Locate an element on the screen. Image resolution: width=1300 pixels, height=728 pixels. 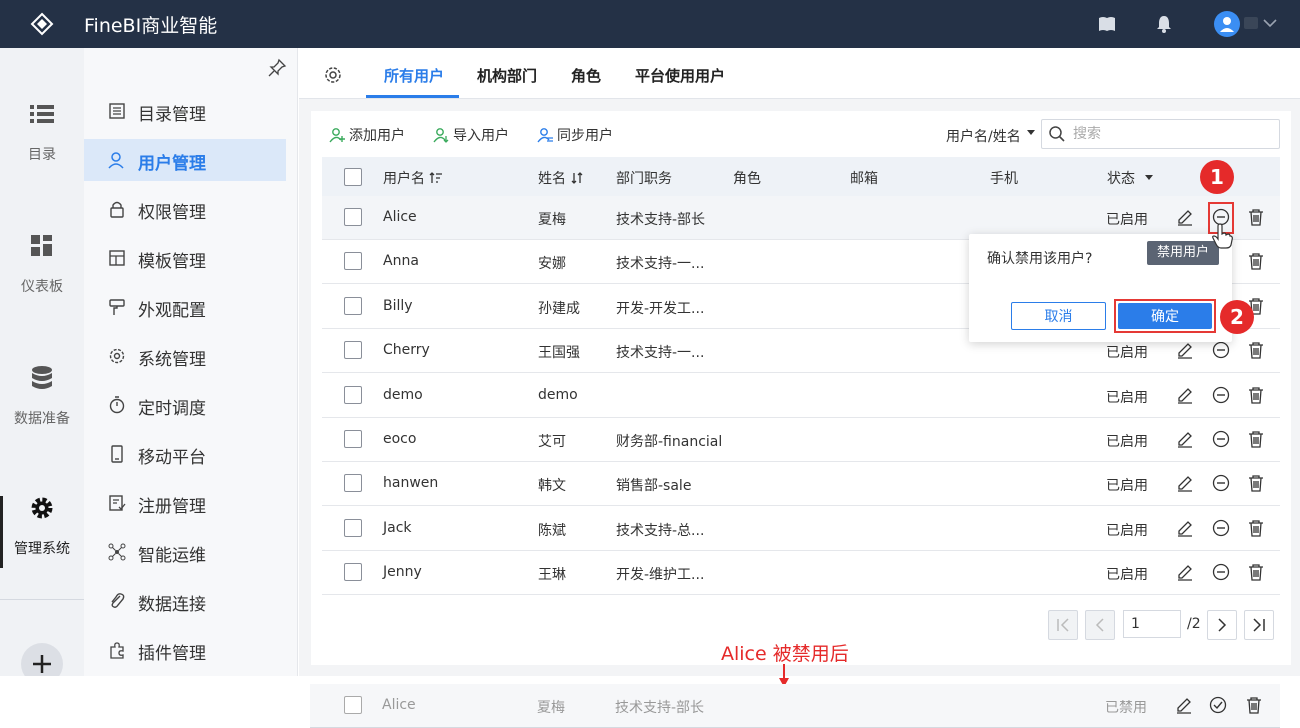
user-icon is located at coordinates (116, 160).